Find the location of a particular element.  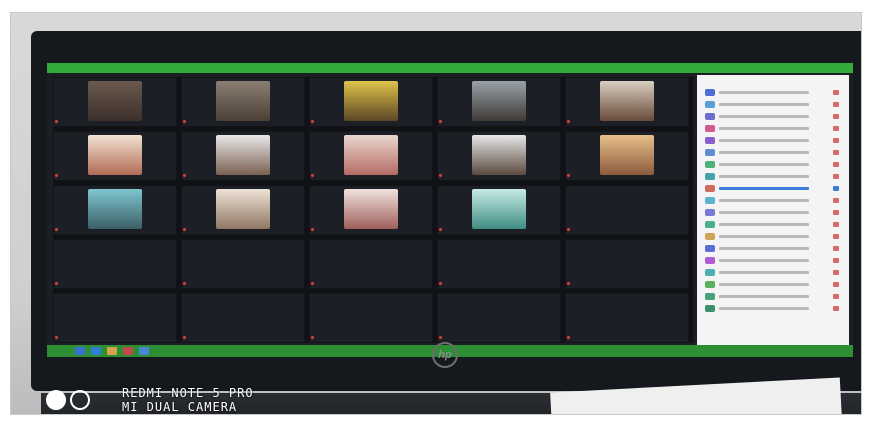

start-icon is located at coordinates (80, 351).